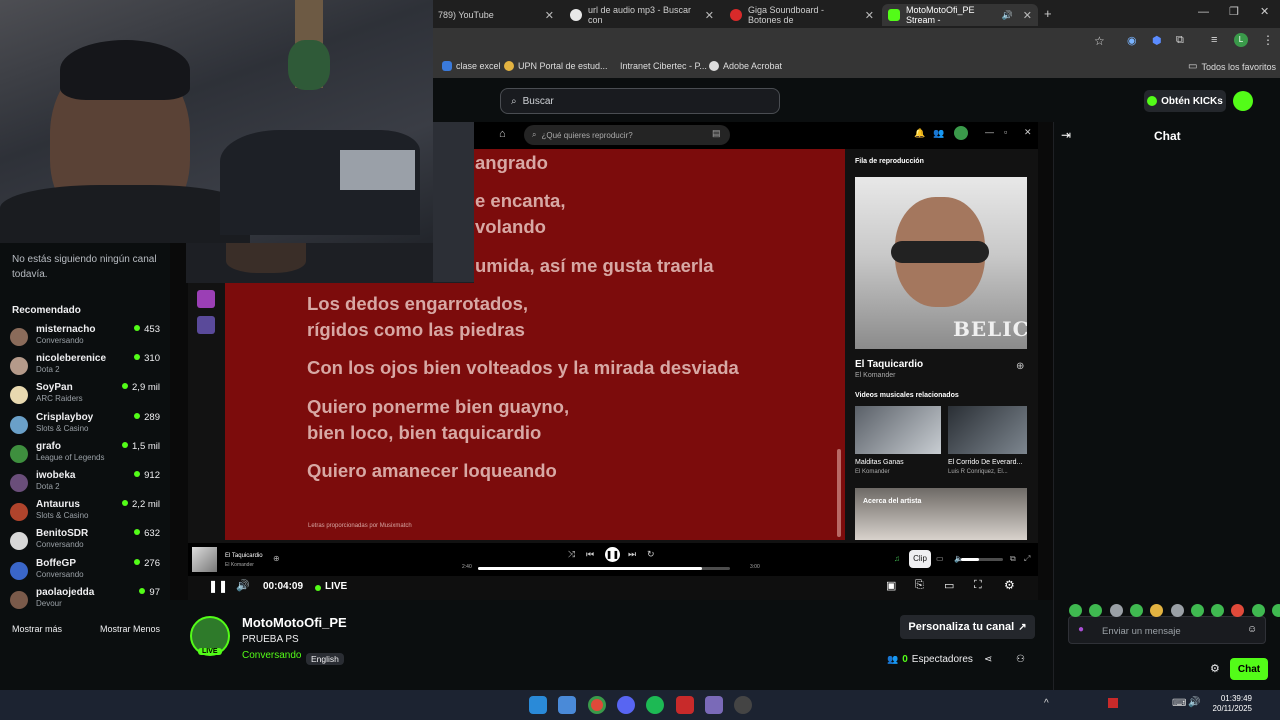 The height and width of the screenshot is (720, 1280). Describe the element at coordinates (271, 655) in the screenshot. I see `stream-category: Conversando` at that location.